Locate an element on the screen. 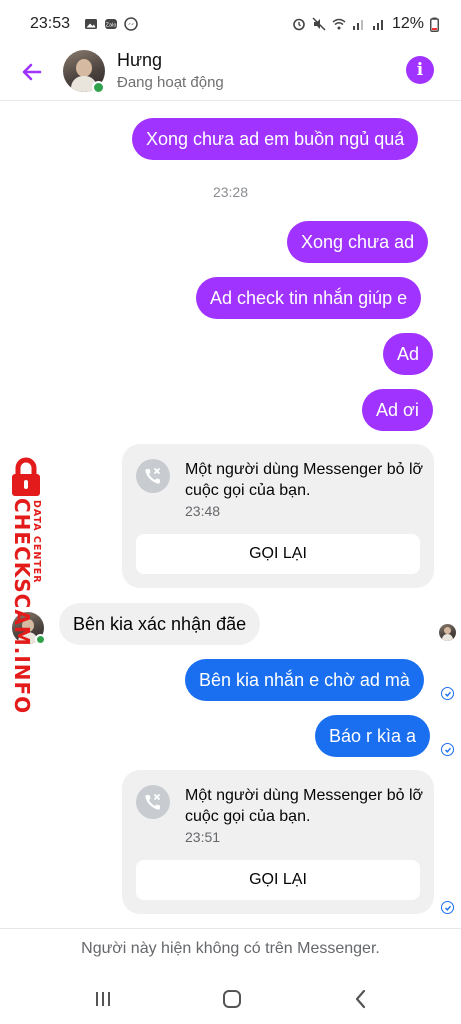 The width and height of the screenshot is (461, 1024). battery-icon is located at coordinates (434, 24).